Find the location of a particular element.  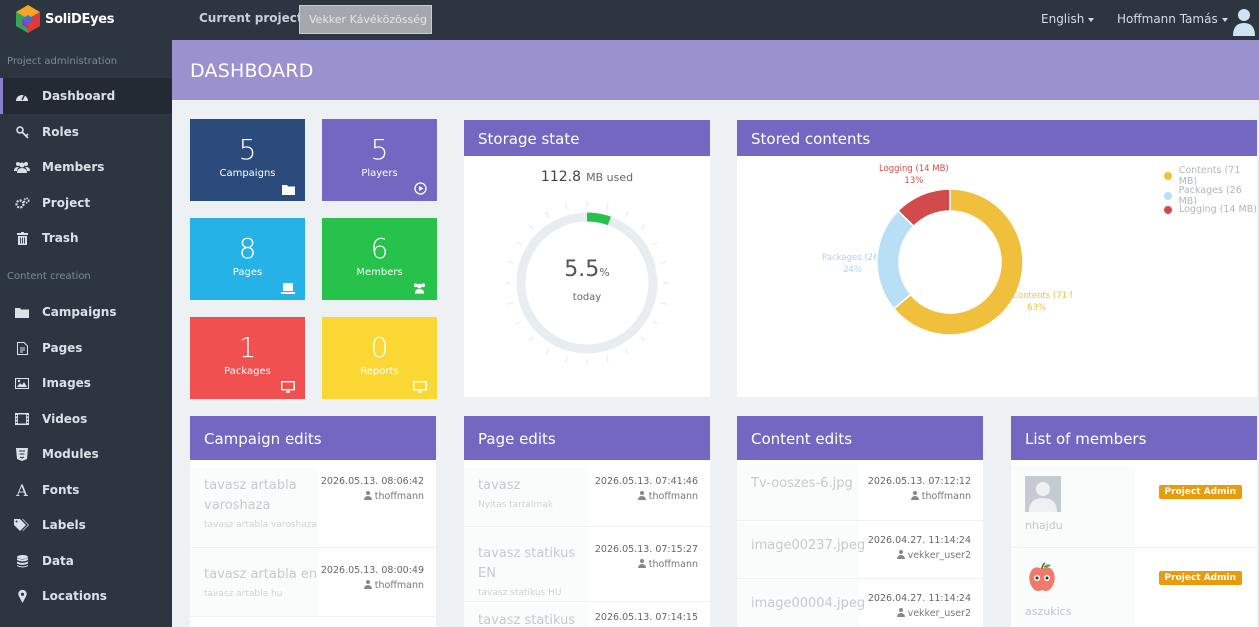

sidebar-item-data: Data is located at coordinates (86, 561).